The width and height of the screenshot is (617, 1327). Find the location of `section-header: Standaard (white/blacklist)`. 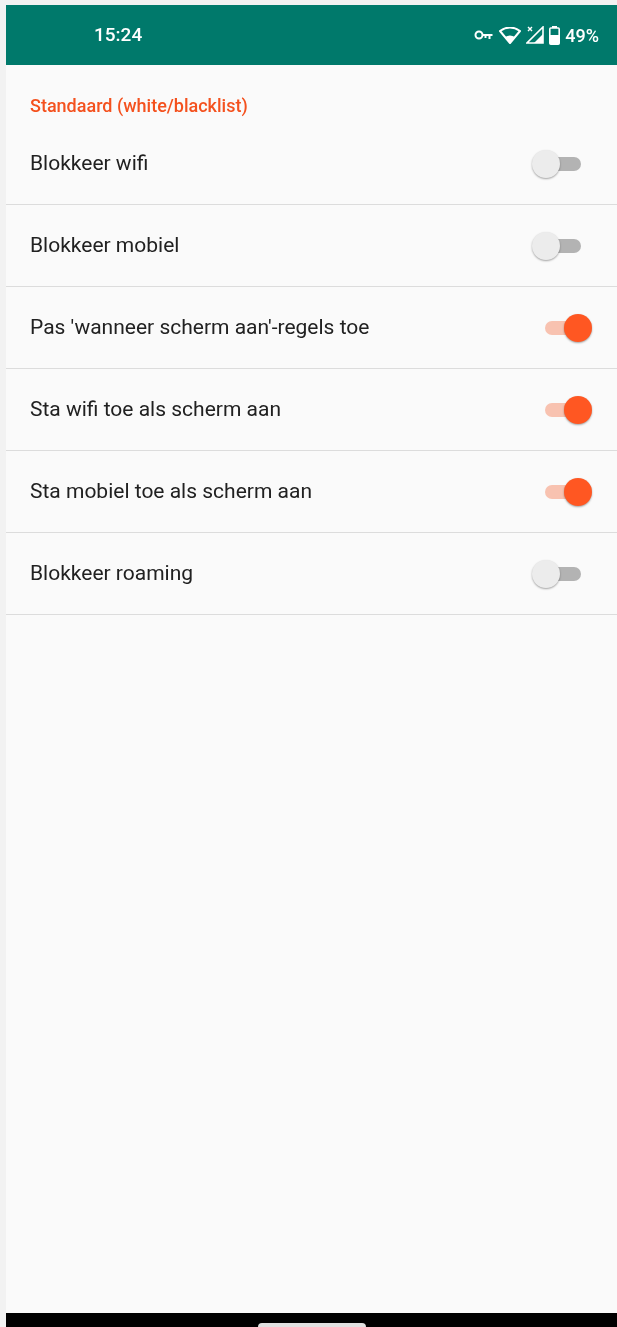

section-header: Standaard (white/blacklist) is located at coordinates (139, 105).